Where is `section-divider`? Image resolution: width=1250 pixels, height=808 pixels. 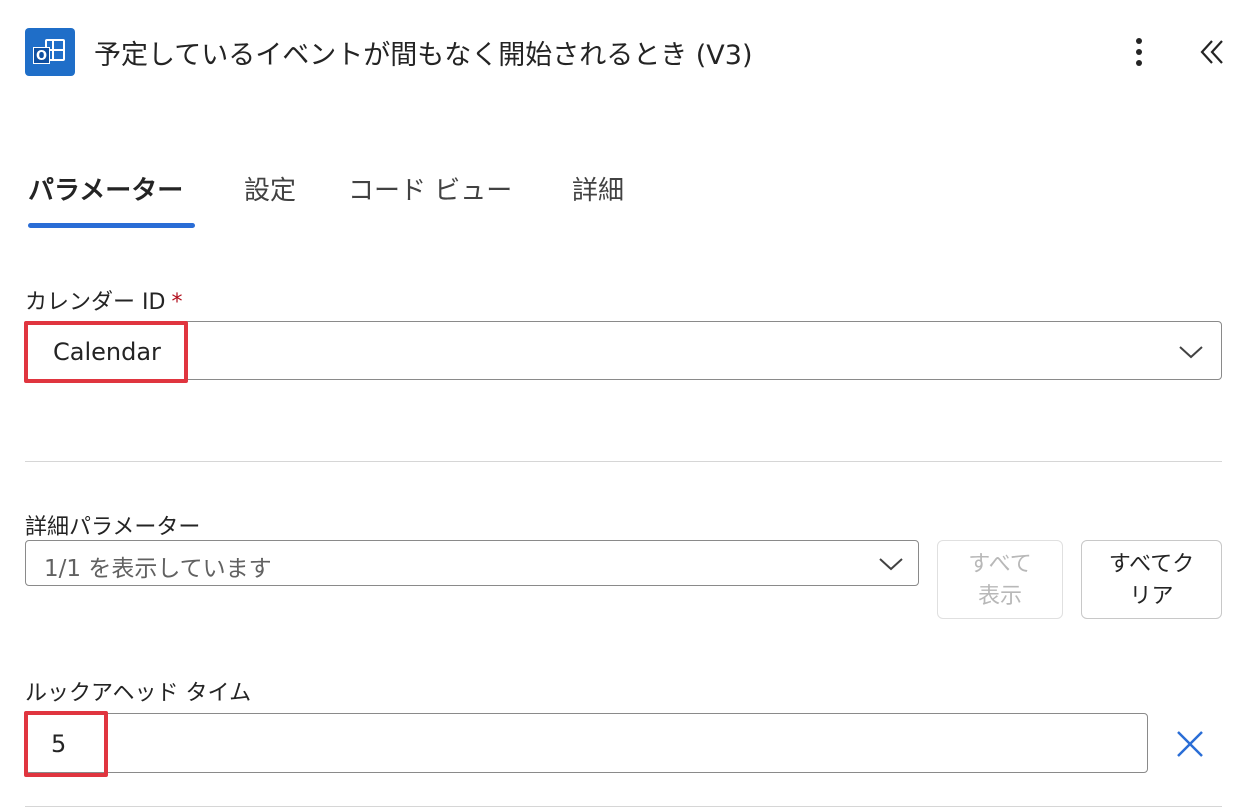 section-divider is located at coordinates (623, 461).